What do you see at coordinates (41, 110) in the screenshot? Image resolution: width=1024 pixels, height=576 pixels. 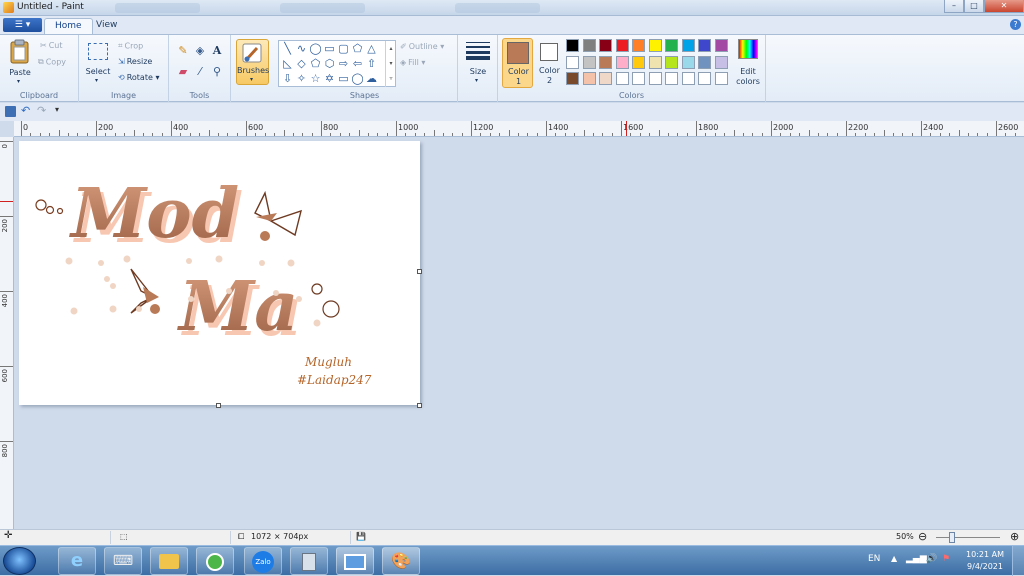 I see `redo-icon: ↷` at bounding box center [41, 110].